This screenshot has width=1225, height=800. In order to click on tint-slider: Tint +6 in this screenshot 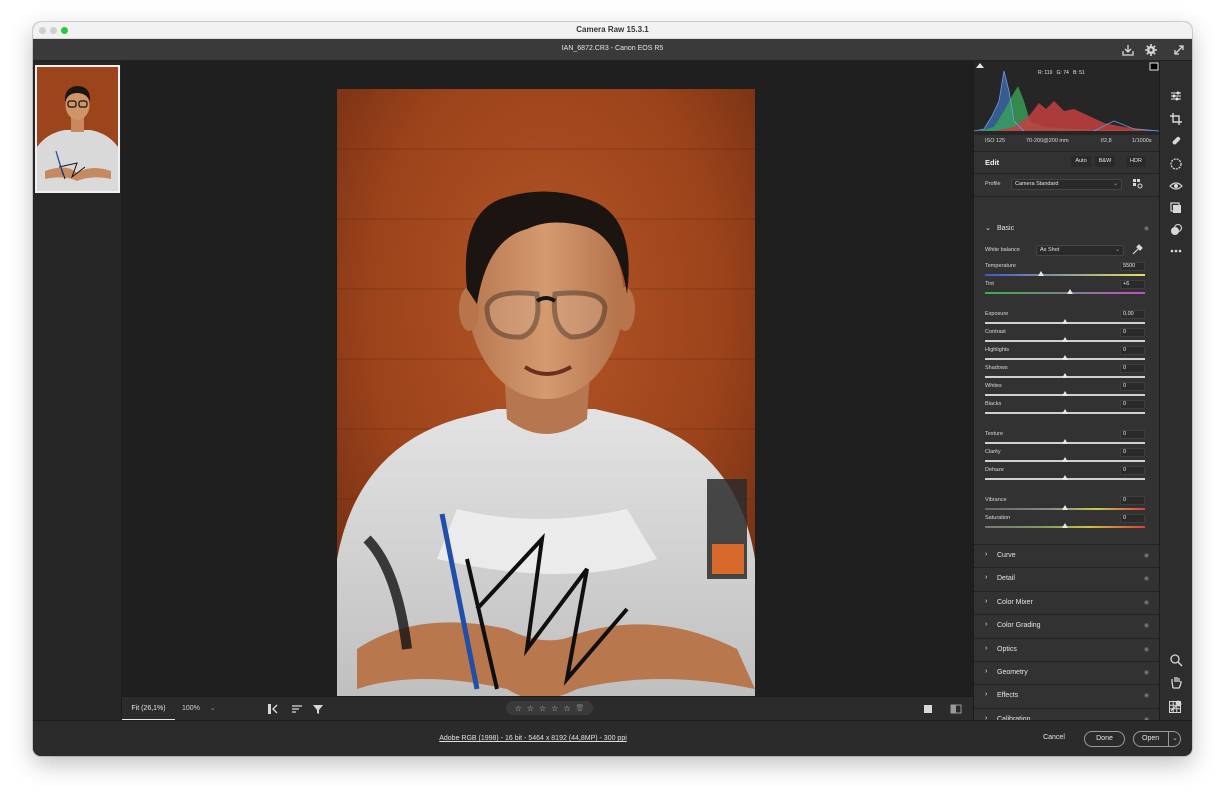, I will do `click(1065, 289)`.